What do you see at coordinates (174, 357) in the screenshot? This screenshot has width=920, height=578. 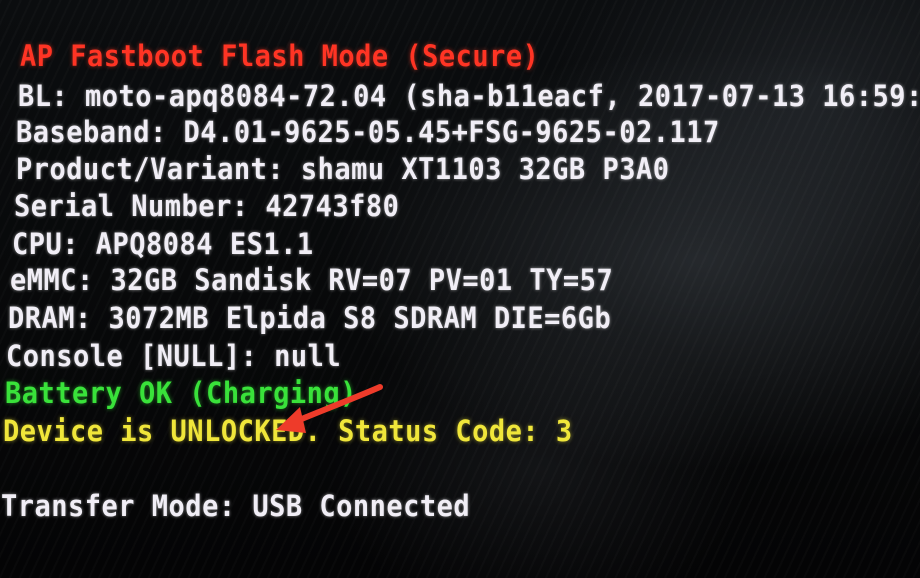 I see `console-info: Console [NULL]: null` at bounding box center [174, 357].